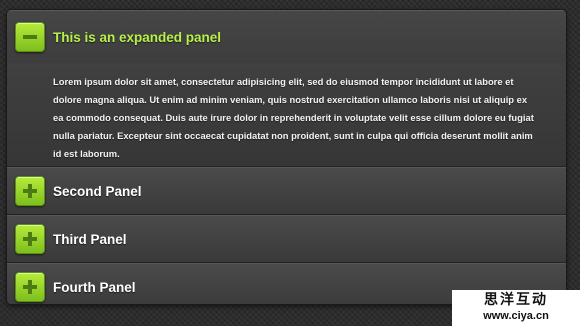 The height and width of the screenshot is (326, 580). I want to click on watermark-chinese: 思洋互动, so click(516, 300).